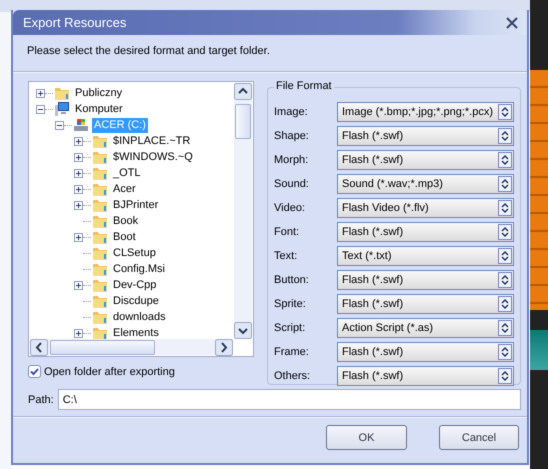 The width and height of the screenshot is (548, 469). What do you see at coordinates (289, 399) in the screenshot?
I see `path-field: C:\` at bounding box center [289, 399].